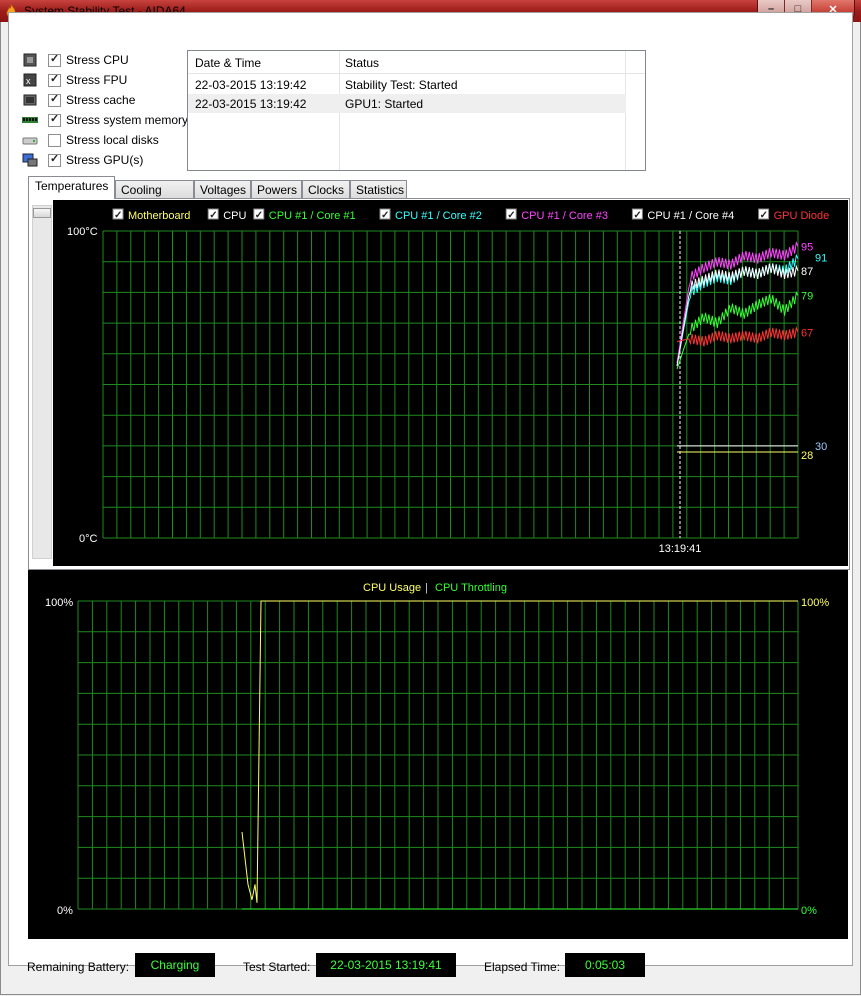 The width and height of the screenshot is (861, 996). I want to click on log-table-header: Date & Time Status, so click(416, 62).